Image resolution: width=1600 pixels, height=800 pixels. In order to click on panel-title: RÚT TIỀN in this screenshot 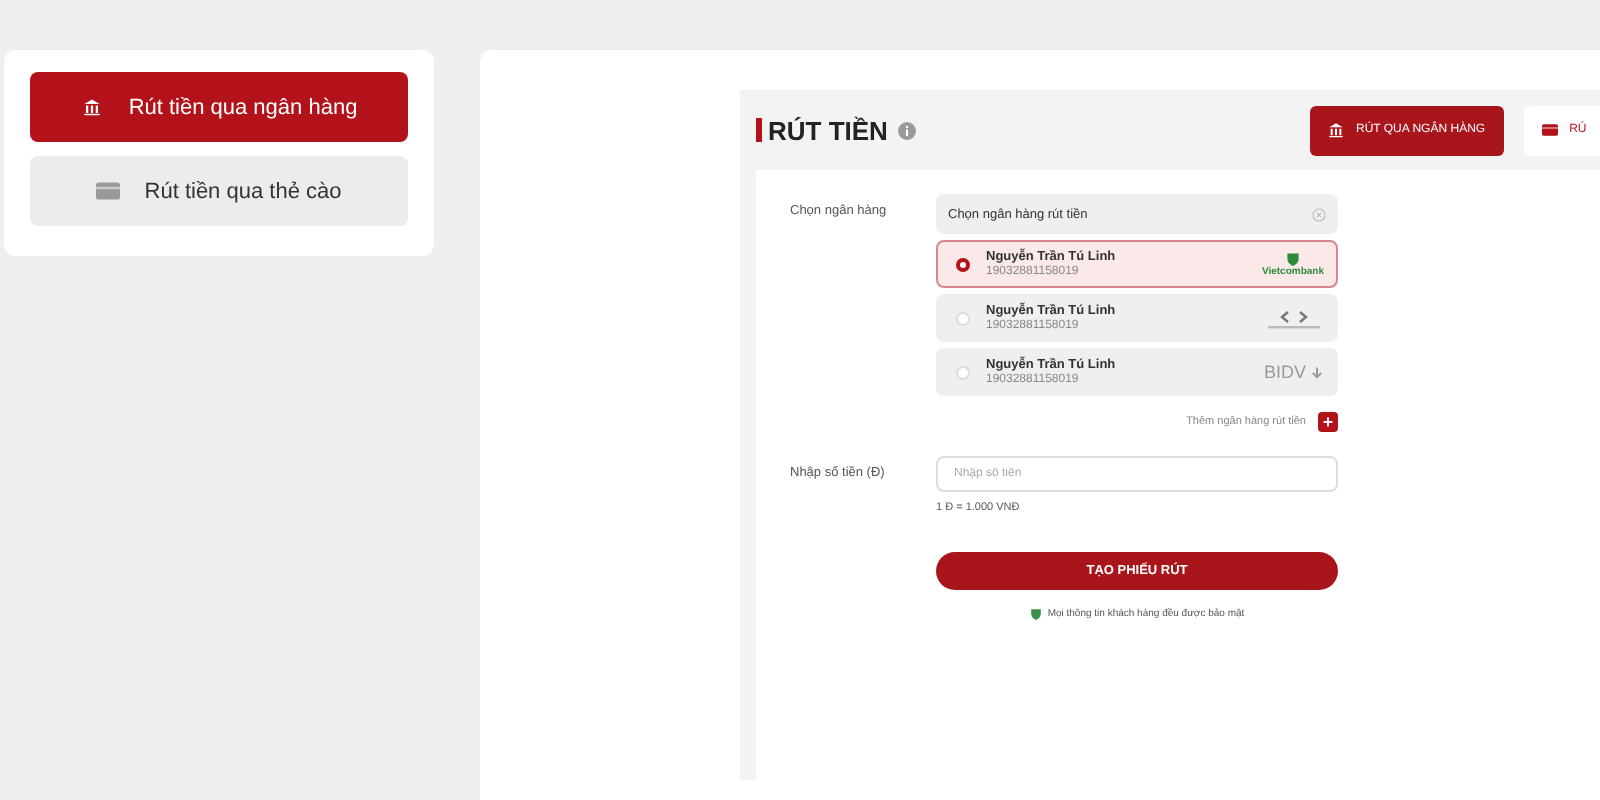, I will do `click(828, 130)`.